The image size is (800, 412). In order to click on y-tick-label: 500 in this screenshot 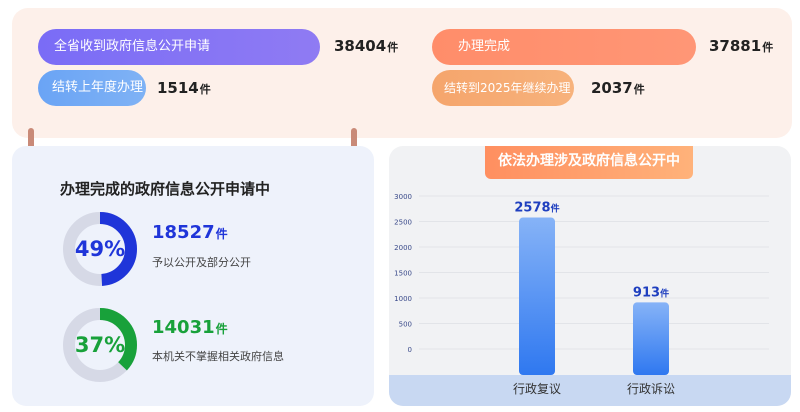, I will do `click(405, 325)`.